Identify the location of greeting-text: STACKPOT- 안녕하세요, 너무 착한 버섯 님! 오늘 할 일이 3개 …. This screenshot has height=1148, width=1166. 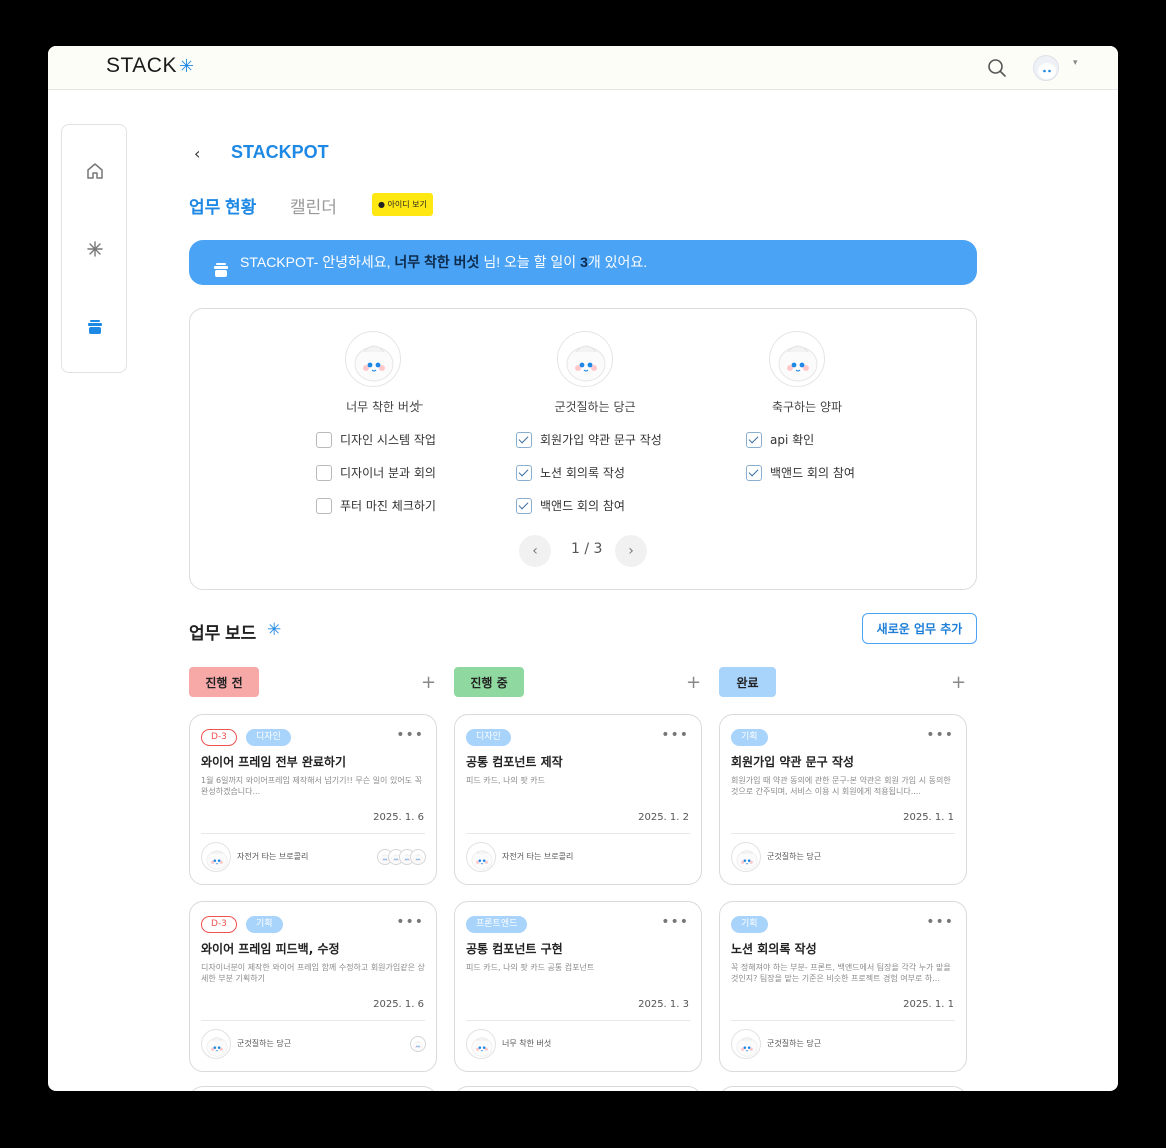
(443, 262).